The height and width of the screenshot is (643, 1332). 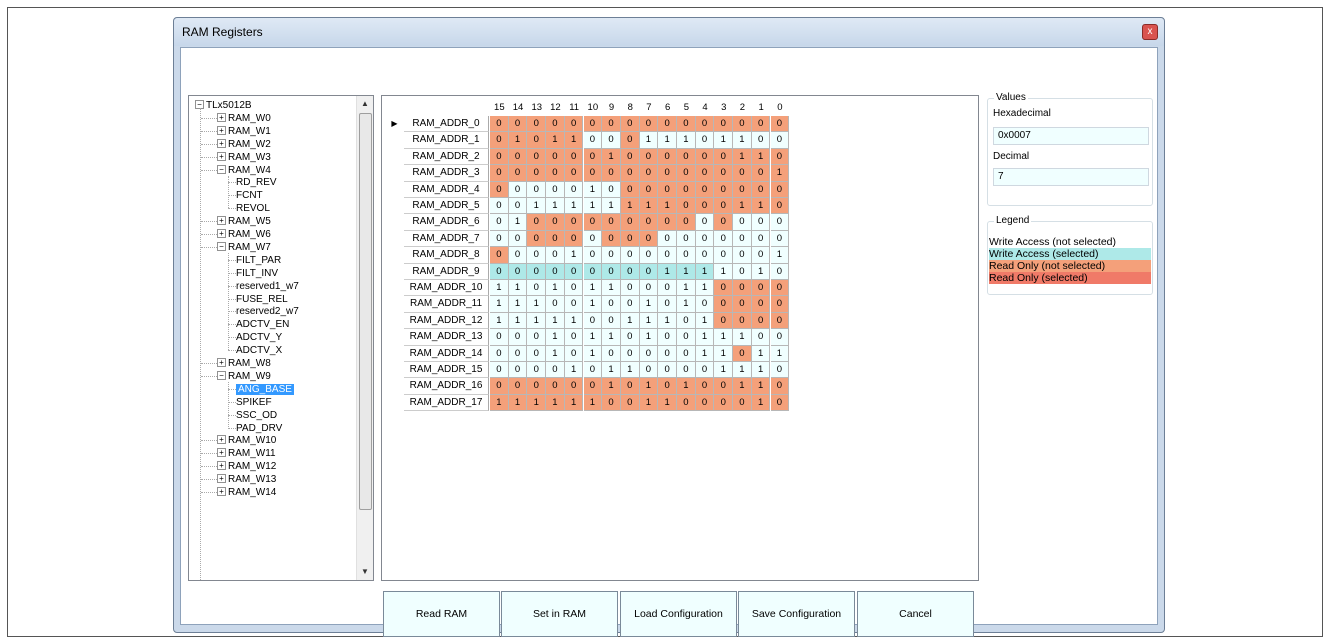 What do you see at coordinates (244, 234) in the screenshot?
I see `tree-group-item: + RAM_W6` at bounding box center [244, 234].